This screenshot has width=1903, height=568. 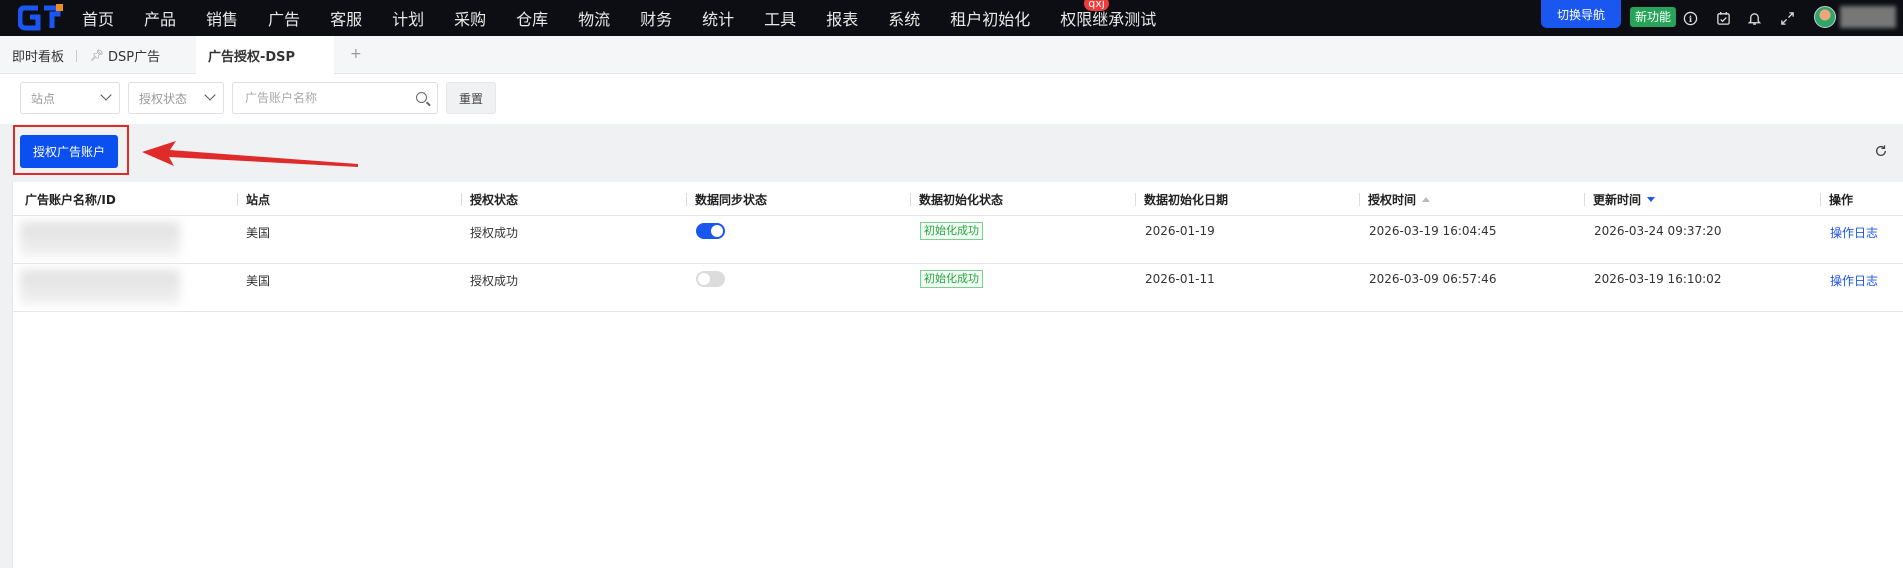 I want to click on col-site: 站点, so click(x=258, y=199).